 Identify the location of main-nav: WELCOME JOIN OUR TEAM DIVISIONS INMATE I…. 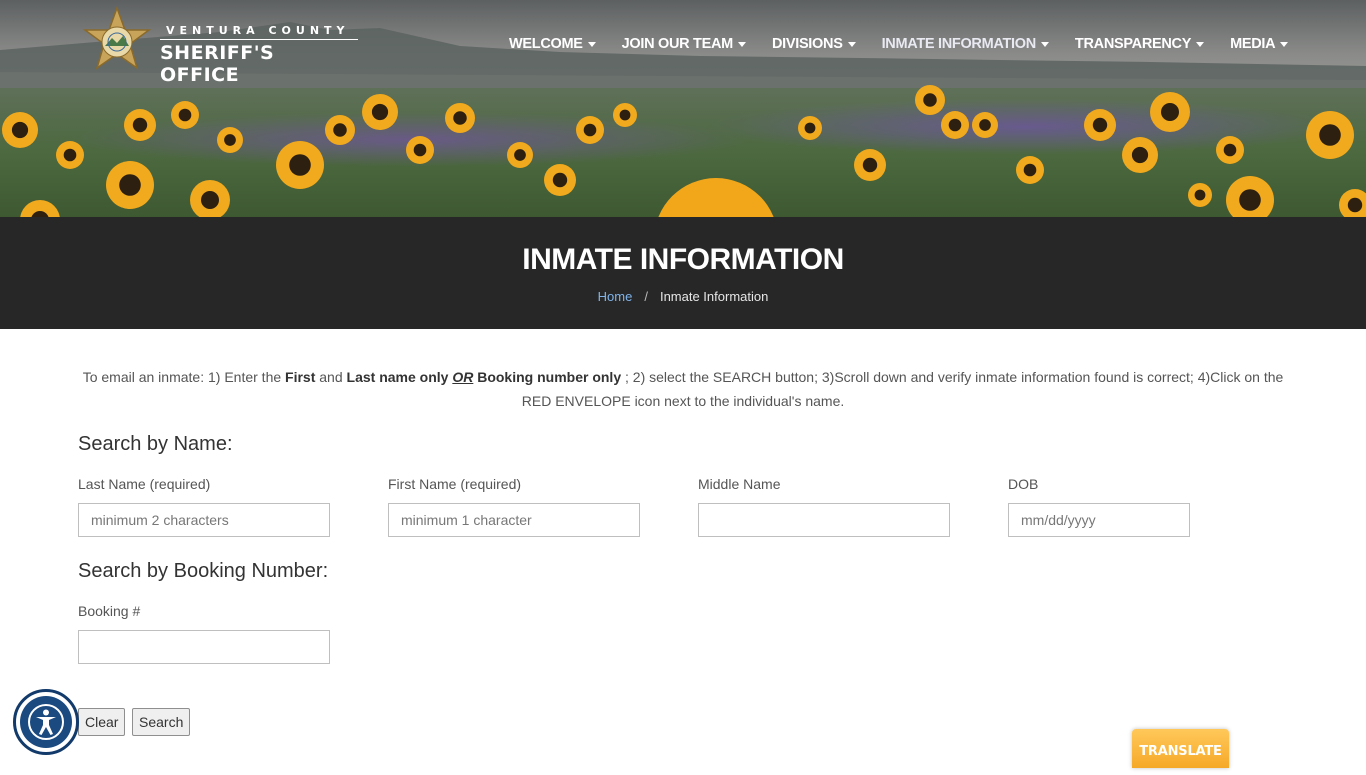
(911, 44).